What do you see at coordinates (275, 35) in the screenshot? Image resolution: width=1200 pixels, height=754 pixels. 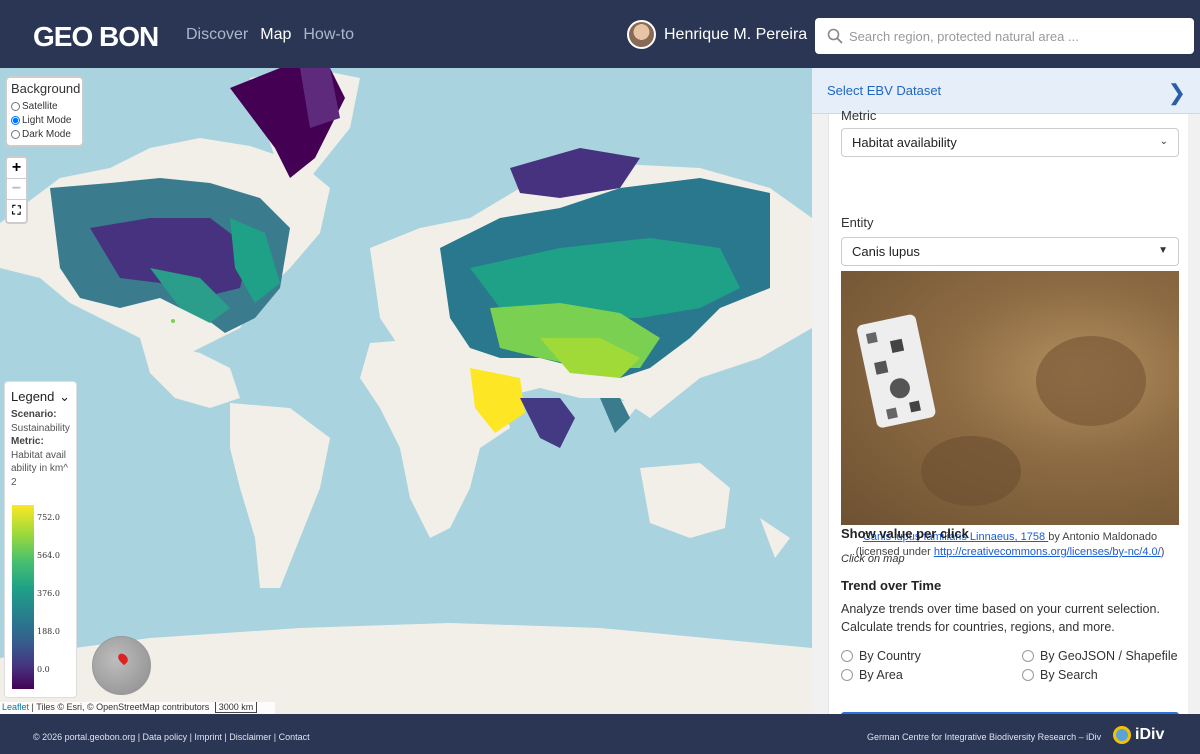 I see `nav-map: Map` at bounding box center [275, 35].